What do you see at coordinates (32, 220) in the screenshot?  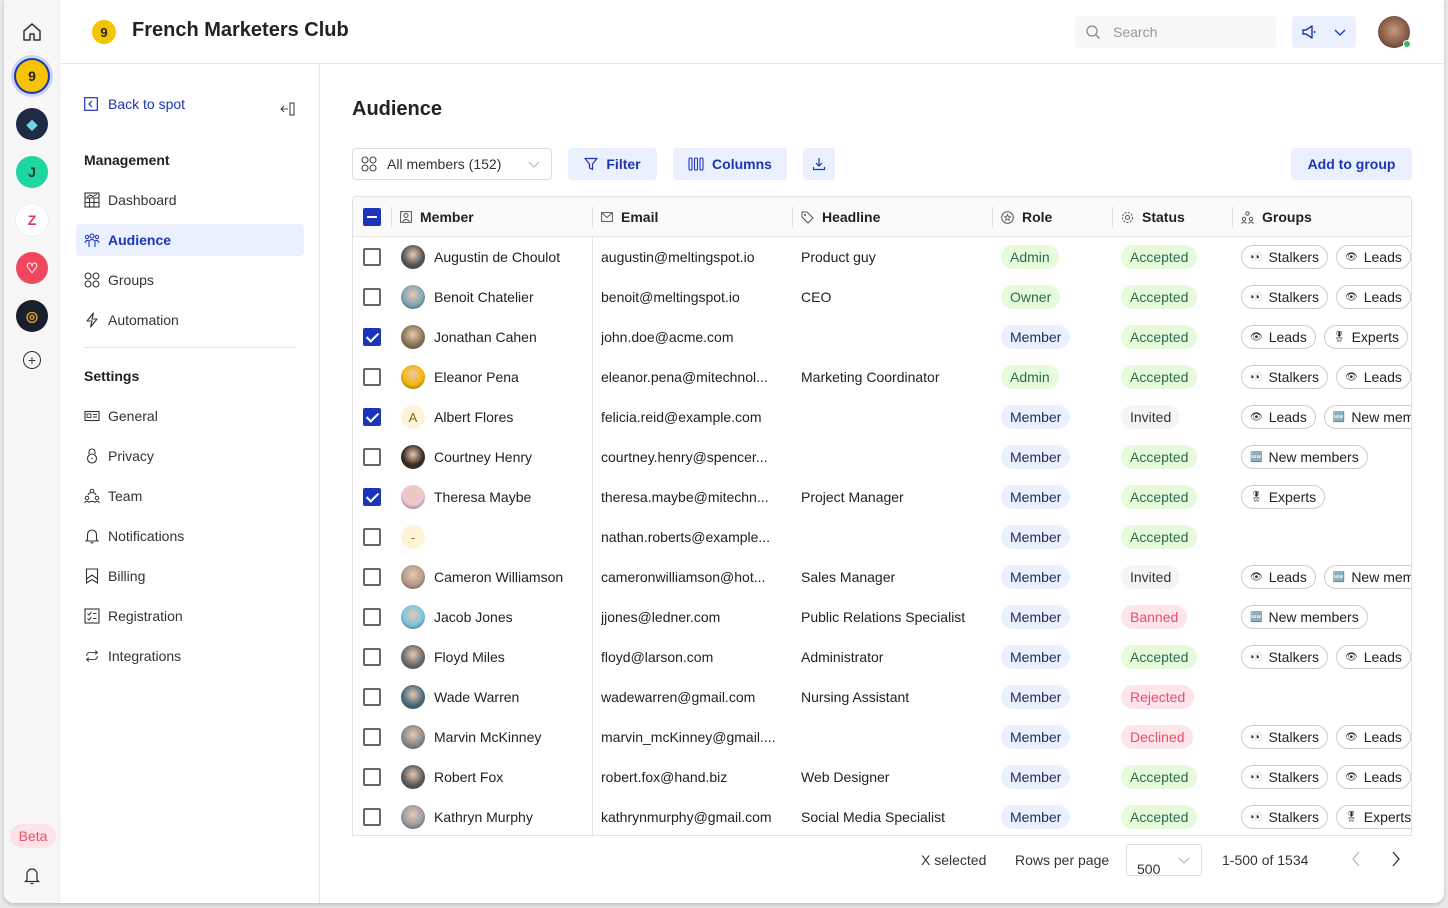 I see `spot-avatar-spot-4: Z` at bounding box center [32, 220].